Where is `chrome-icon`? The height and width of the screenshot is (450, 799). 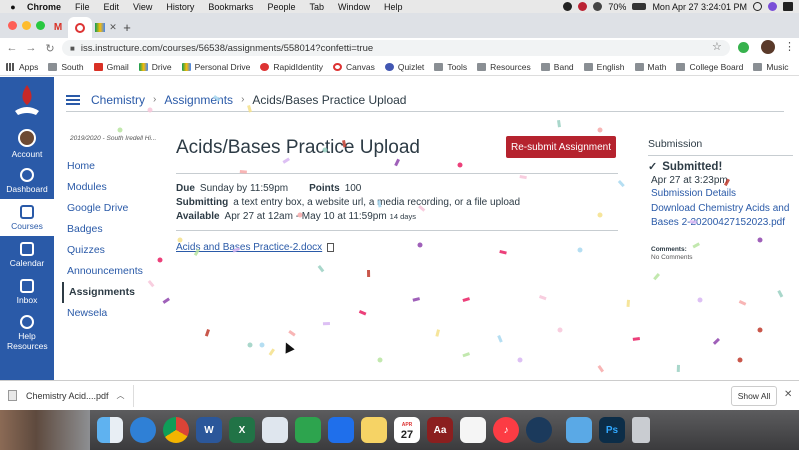 chrome-icon is located at coordinates (176, 430).